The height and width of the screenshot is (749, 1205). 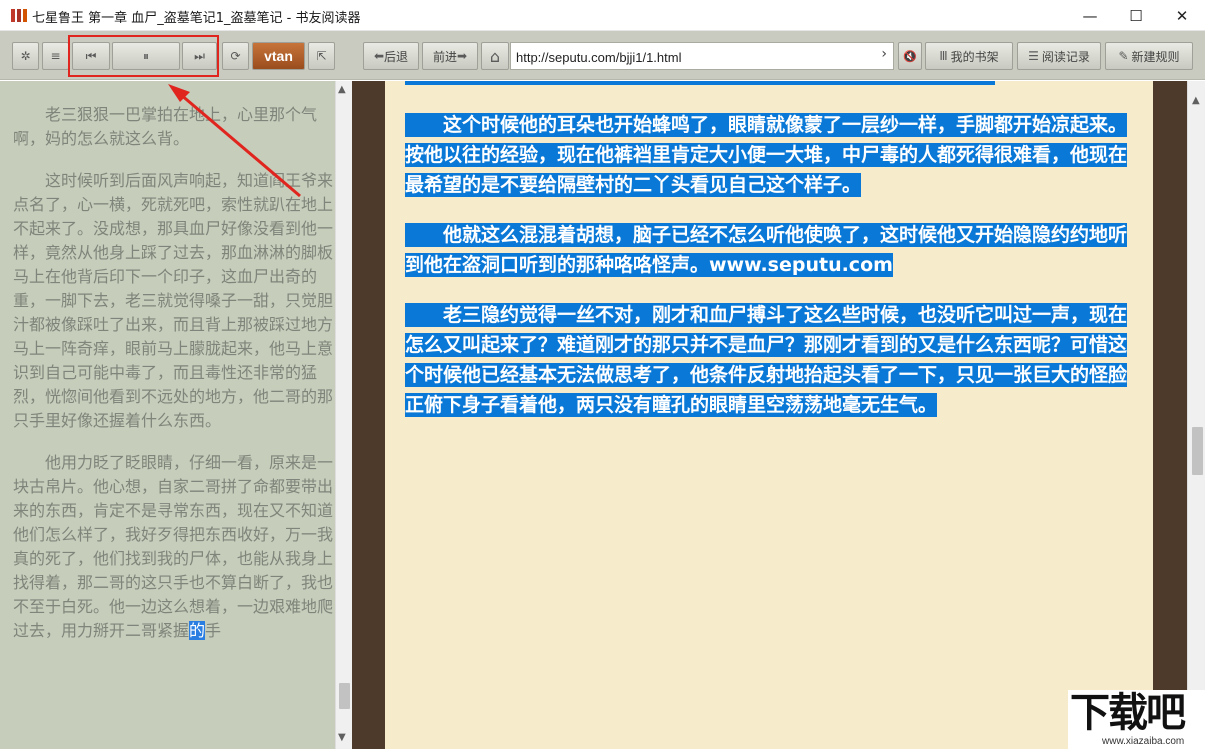 I want to click on maximize-button: ☐, so click(x=1136, y=15).